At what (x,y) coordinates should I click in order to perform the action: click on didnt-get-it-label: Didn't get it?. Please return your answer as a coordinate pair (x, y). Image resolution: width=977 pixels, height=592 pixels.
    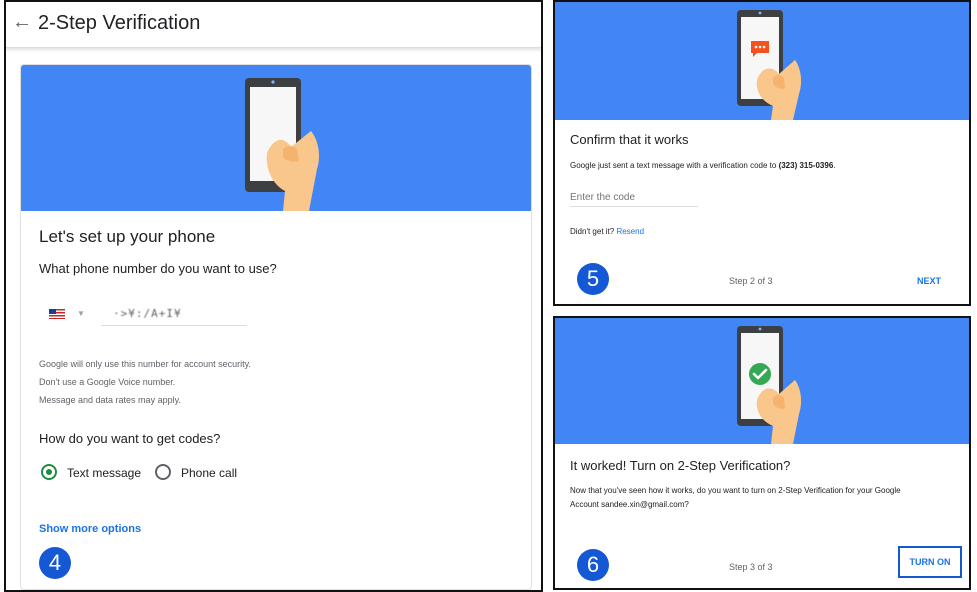
    Looking at the image, I should click on (592, 231).